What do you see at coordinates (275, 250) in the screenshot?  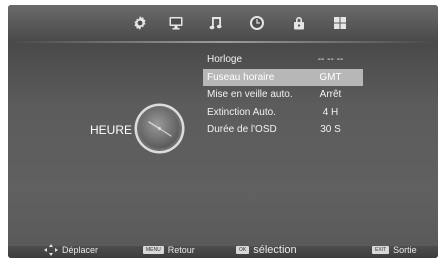 I see `hint-select-label: sélection` at bounding box center [275, 250].